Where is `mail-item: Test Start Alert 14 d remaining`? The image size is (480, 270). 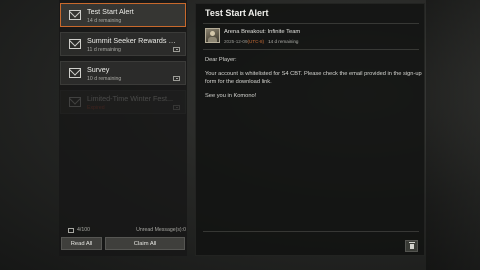 mail-item: Test Start Alert 14 d remaining is located at coordinates (123, 15).